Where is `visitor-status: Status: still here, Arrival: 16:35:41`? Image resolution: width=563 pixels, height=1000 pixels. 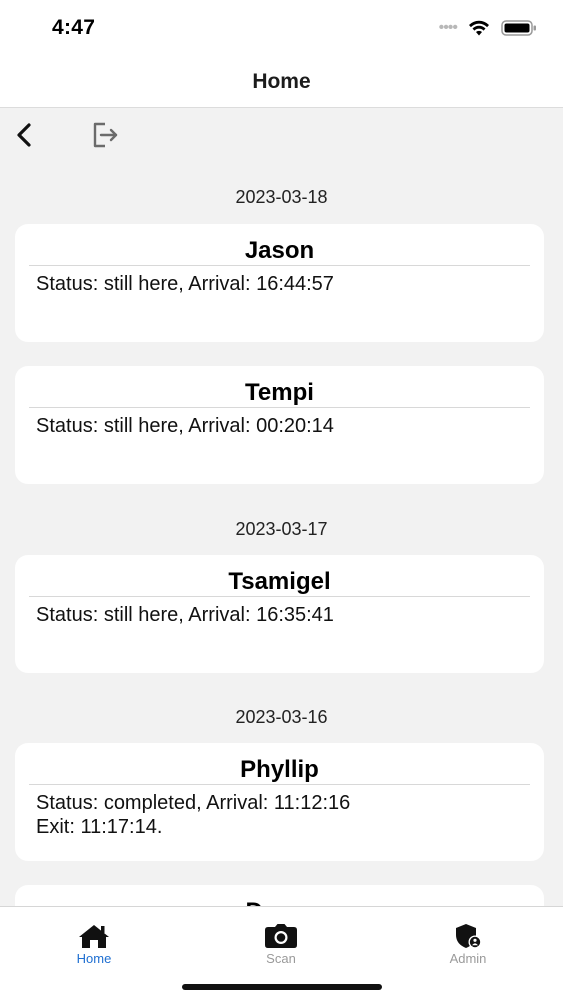 visitor-status: Status: still here, Arrival: 16:35:41 is located at coordinates (185, 615).